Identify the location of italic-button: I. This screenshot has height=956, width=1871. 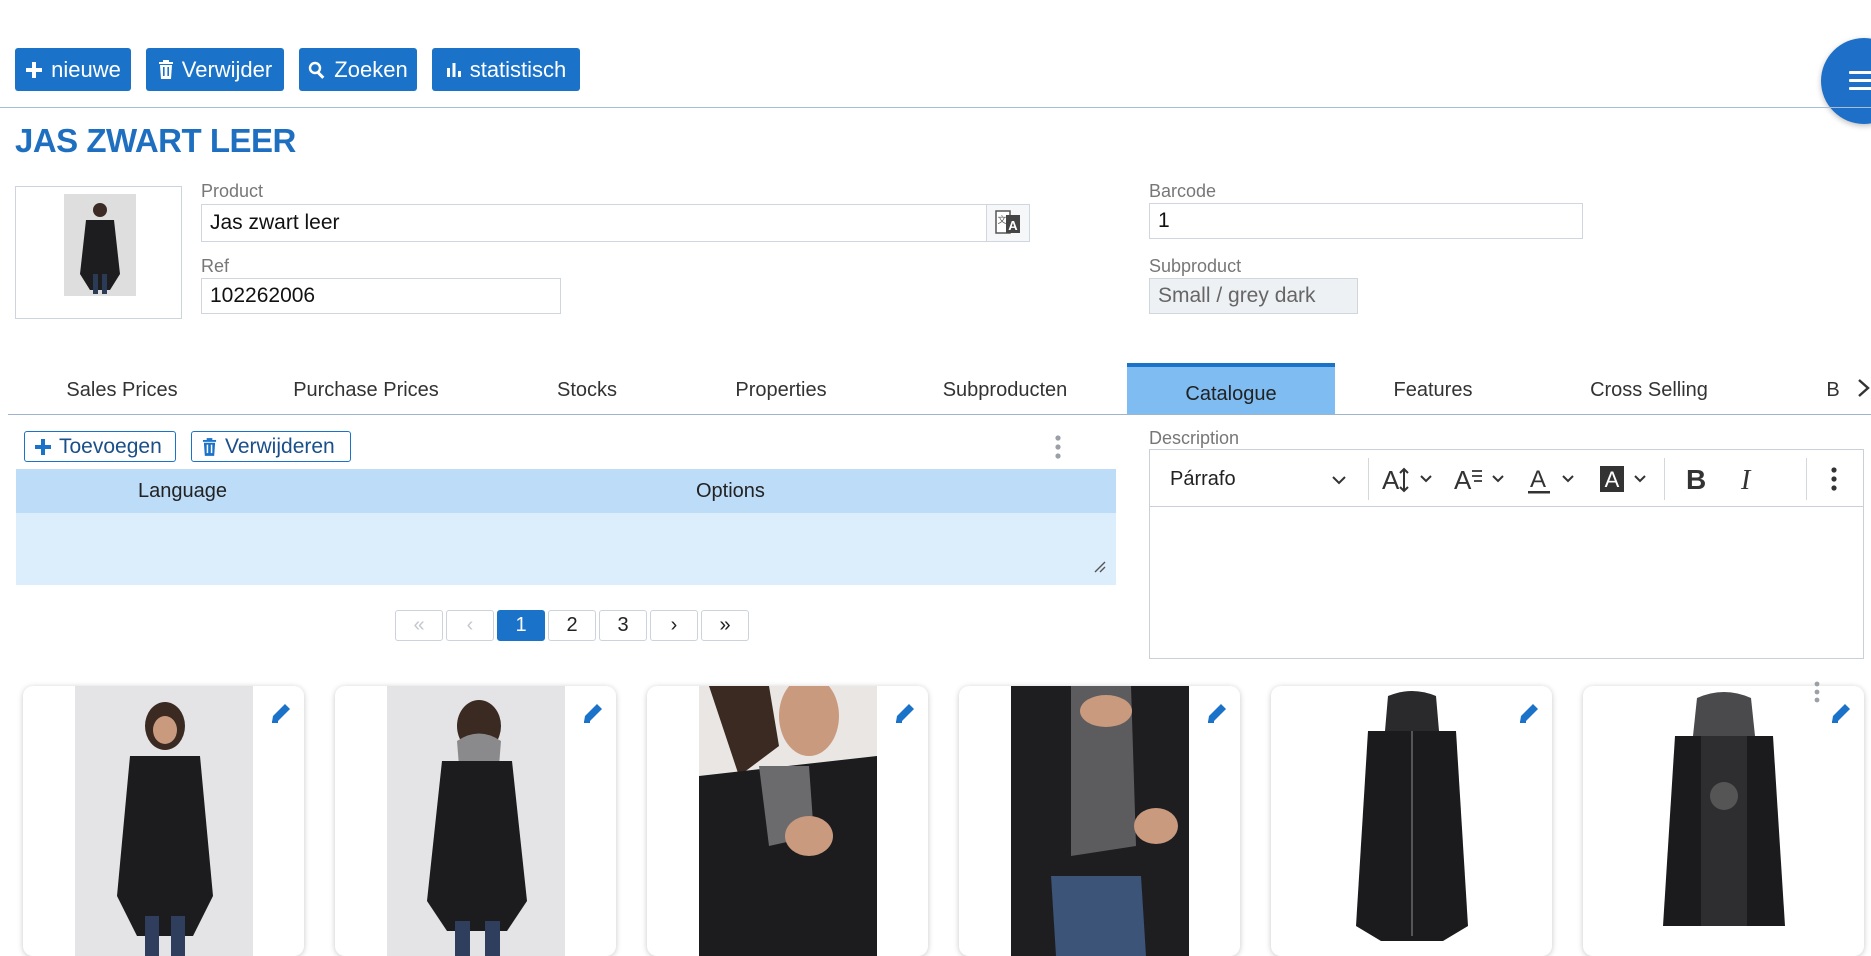
(1748, 479).